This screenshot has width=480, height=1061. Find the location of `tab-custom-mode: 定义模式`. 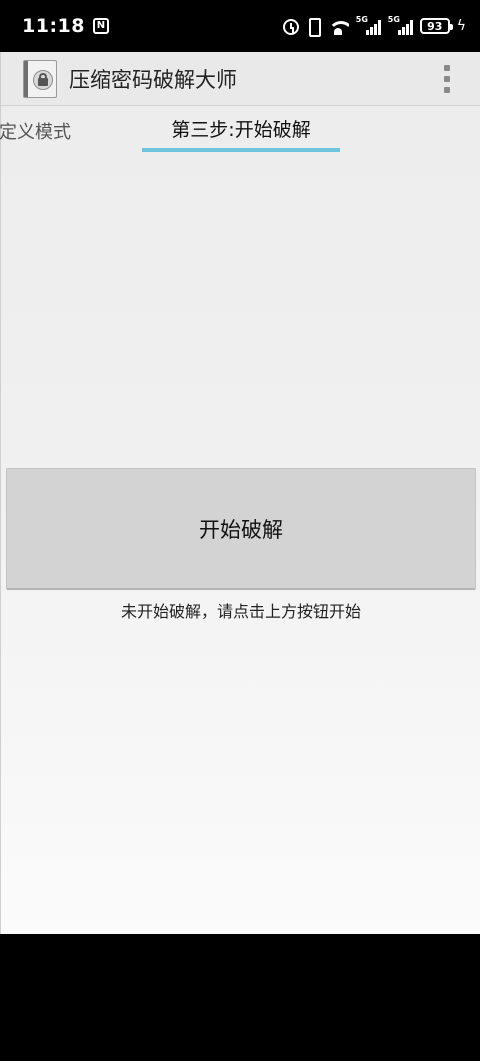

tab-custom-mode: 定义模式 is located at coordinates (35, 131).